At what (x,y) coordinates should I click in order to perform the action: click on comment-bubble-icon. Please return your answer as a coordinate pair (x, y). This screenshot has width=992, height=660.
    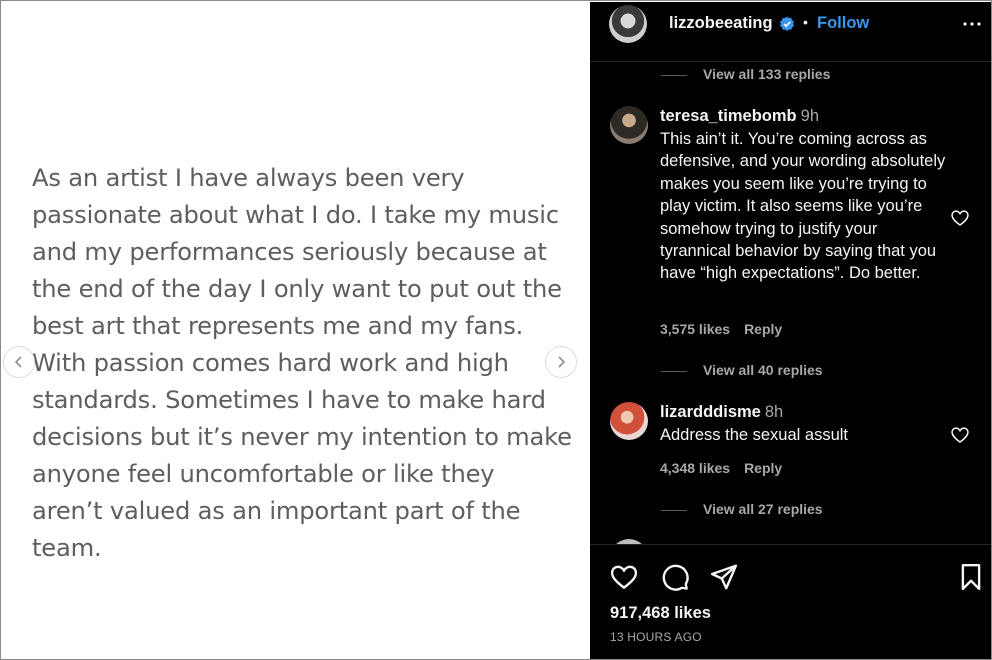
    Looking at the image, I should click on (675, 577).